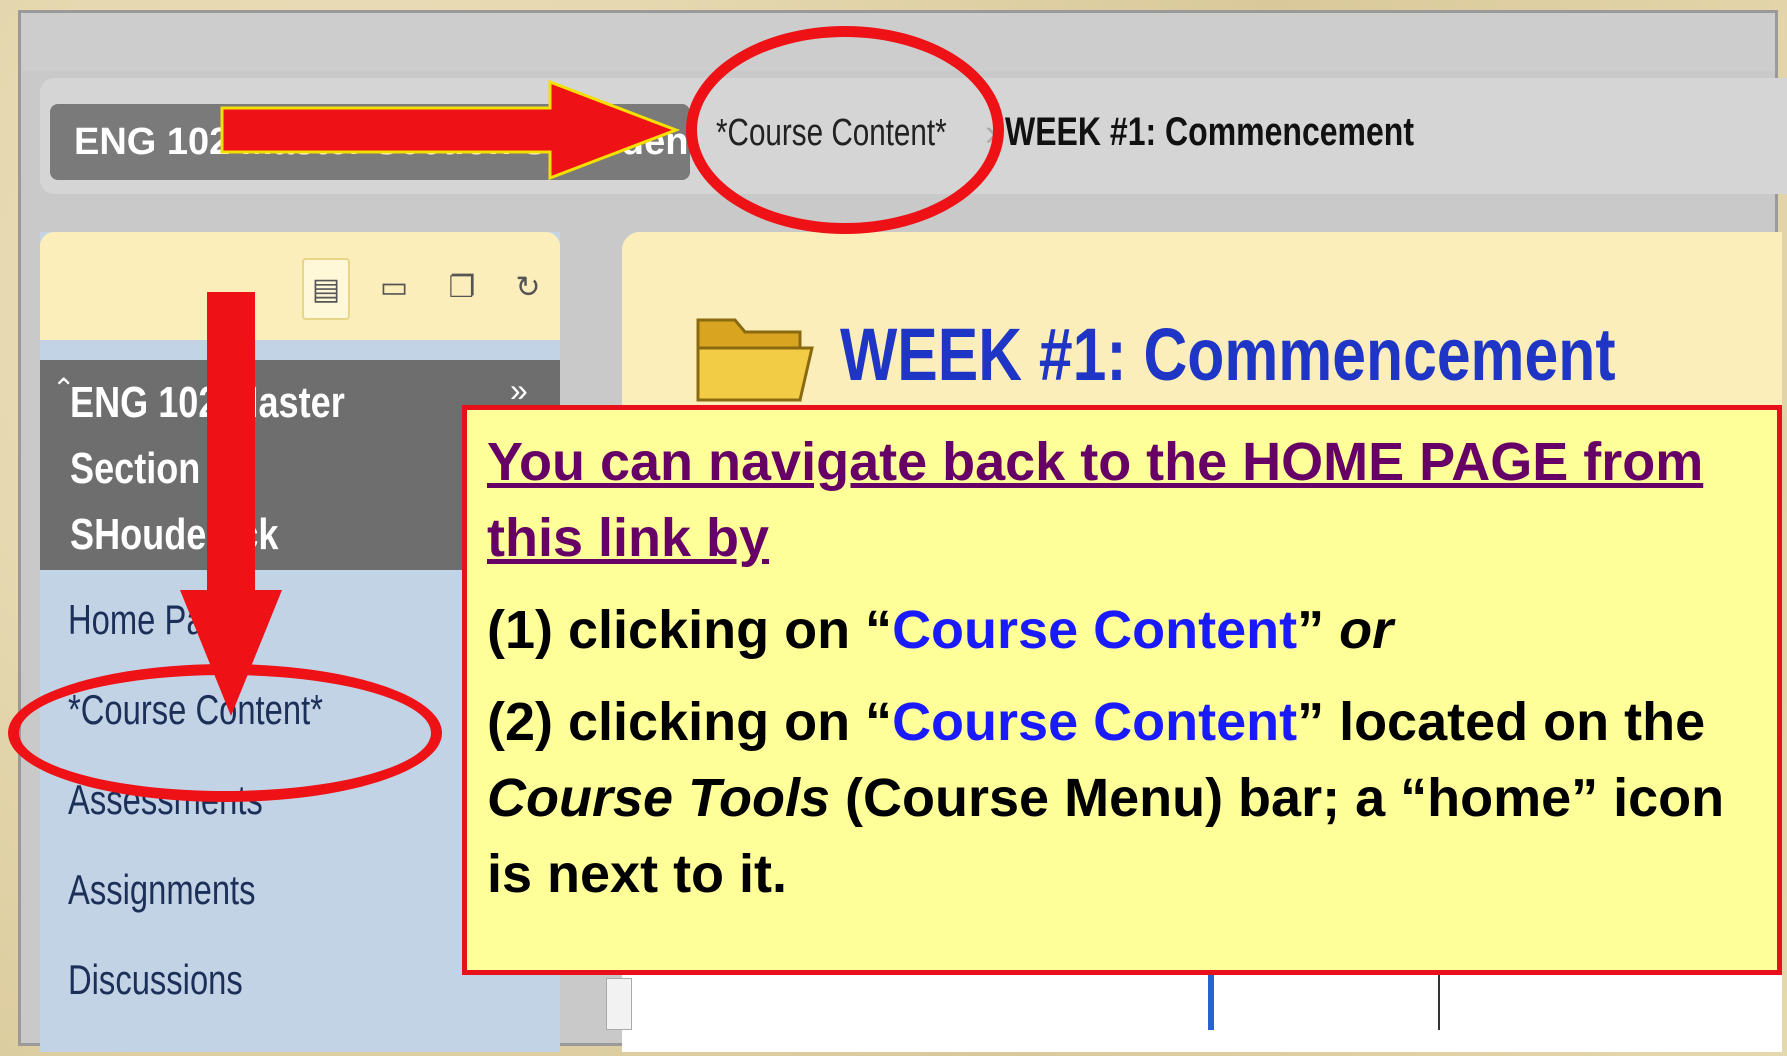  I want to click on breadcrumb-current: WEEK #1: Commencement, so click(1209, 132).